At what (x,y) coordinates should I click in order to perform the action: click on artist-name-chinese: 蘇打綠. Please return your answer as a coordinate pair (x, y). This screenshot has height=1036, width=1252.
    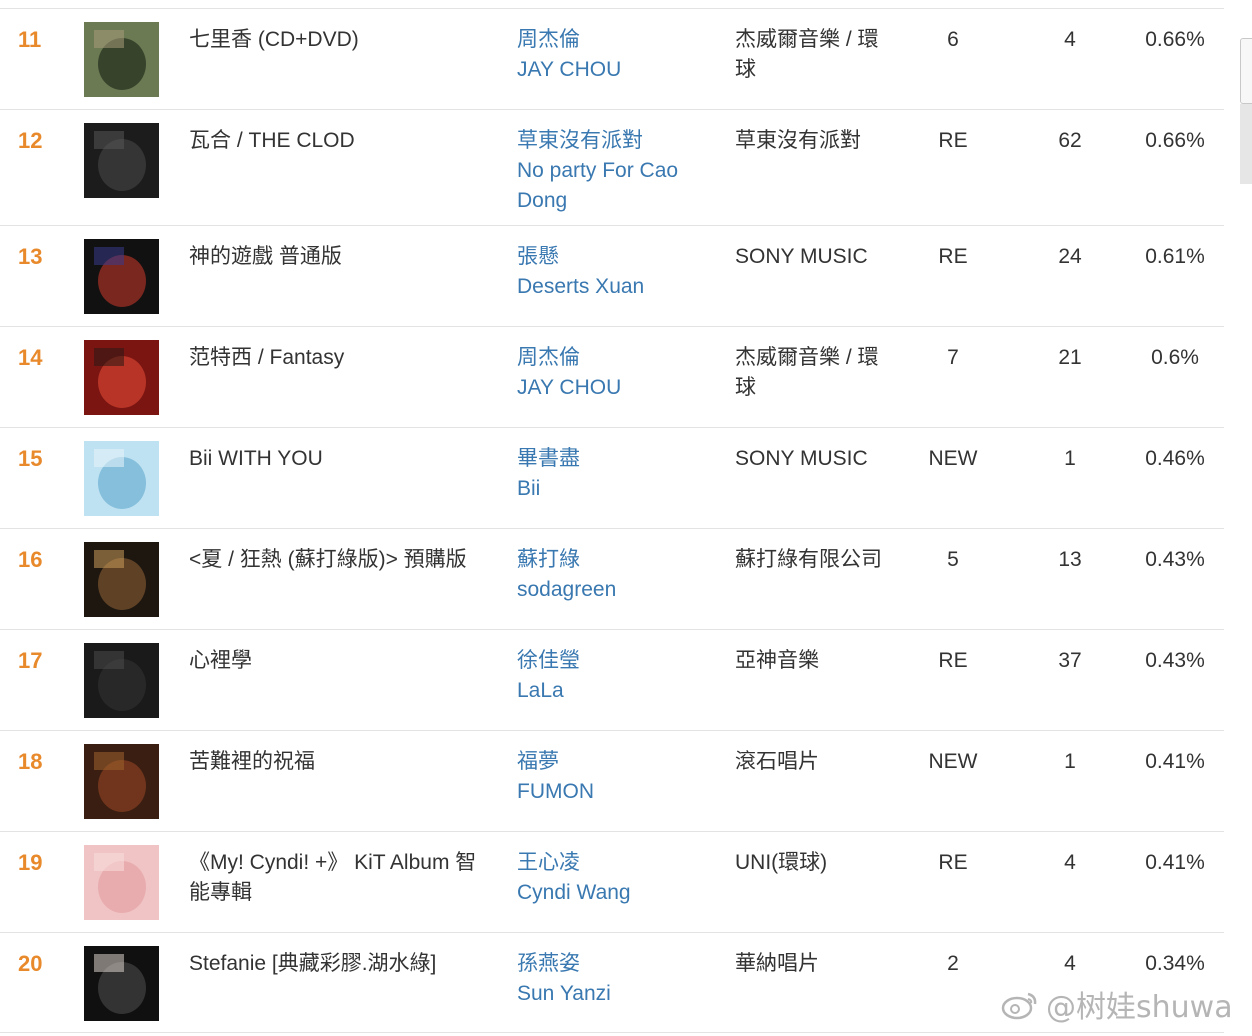
    Looking at the image, I should click on (607, 560).